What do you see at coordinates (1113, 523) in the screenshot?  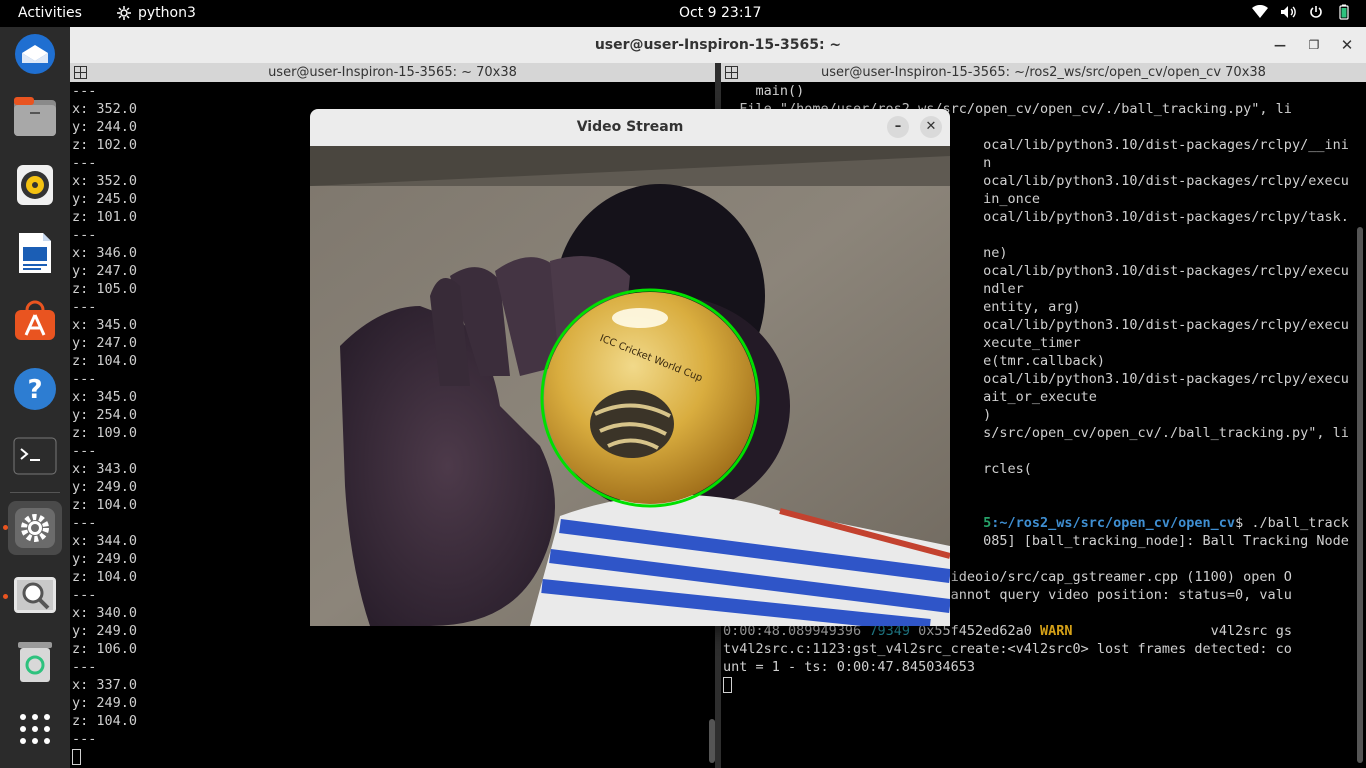 I see `prompt-path: :~/ros2_ws/src/open_cv/open_cv` at bounding box center [1113, 523].